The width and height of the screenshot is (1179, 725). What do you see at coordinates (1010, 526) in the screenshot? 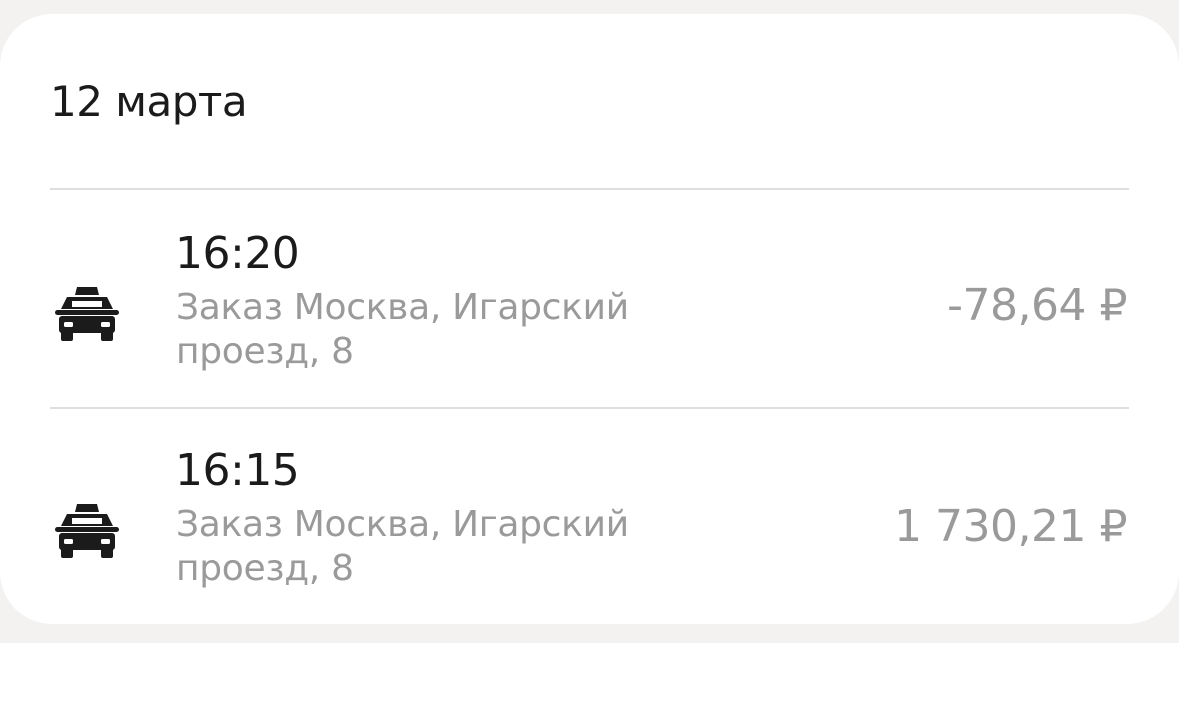
I see `transaction-amount: 1 730,21 ₽` at bounding box center [1010, 526].